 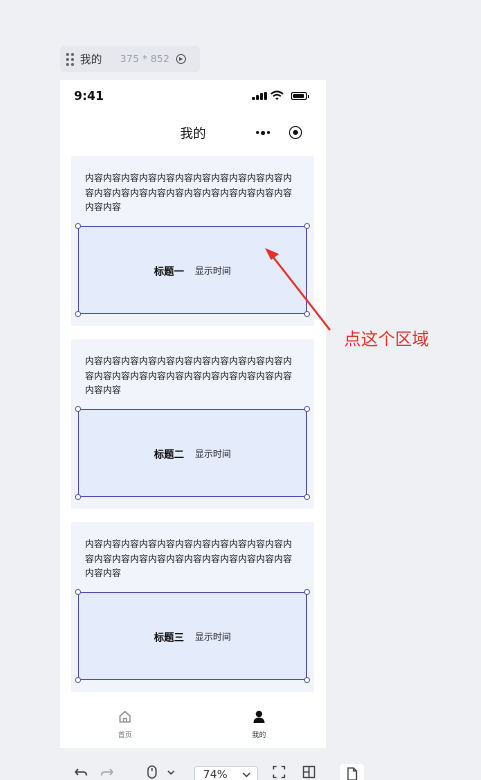 I want to click on zoom-select: 74%, so click(x=226, y=773).